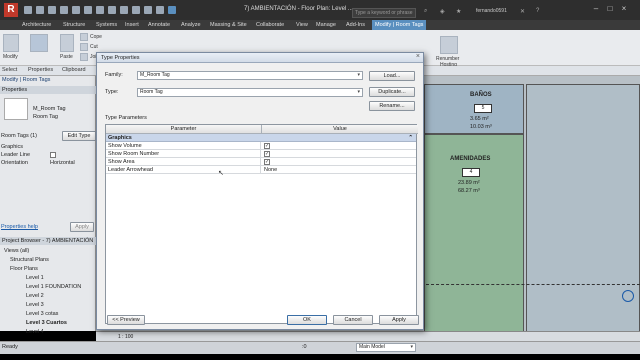  Describe the element at coordinates (261, 154) in the screenshot. I see `param-row: Show Room Number ✓` at that location.